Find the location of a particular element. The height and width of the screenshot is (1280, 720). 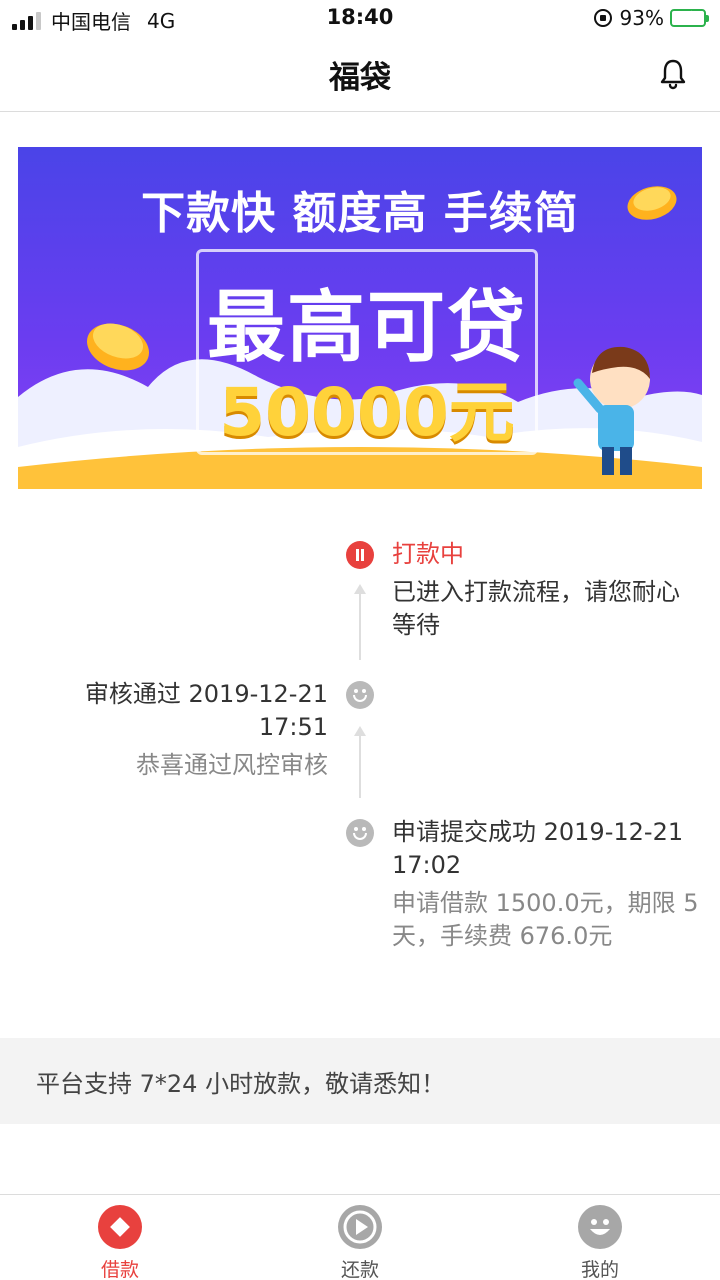

tab-label: 借款 is located at coordinates (119, 1269).